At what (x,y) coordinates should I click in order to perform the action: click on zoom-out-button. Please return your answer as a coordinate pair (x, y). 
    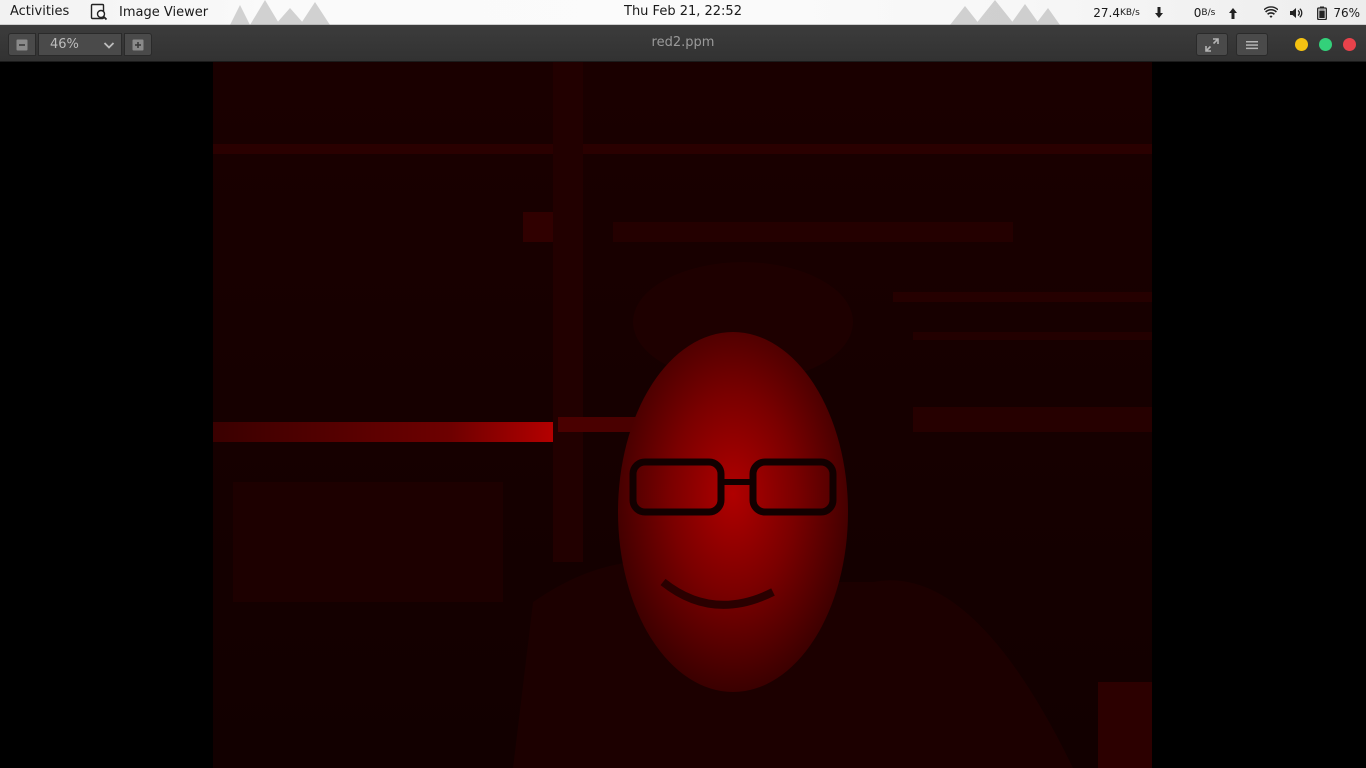
    Looking at the image, I should click on (22, 44).